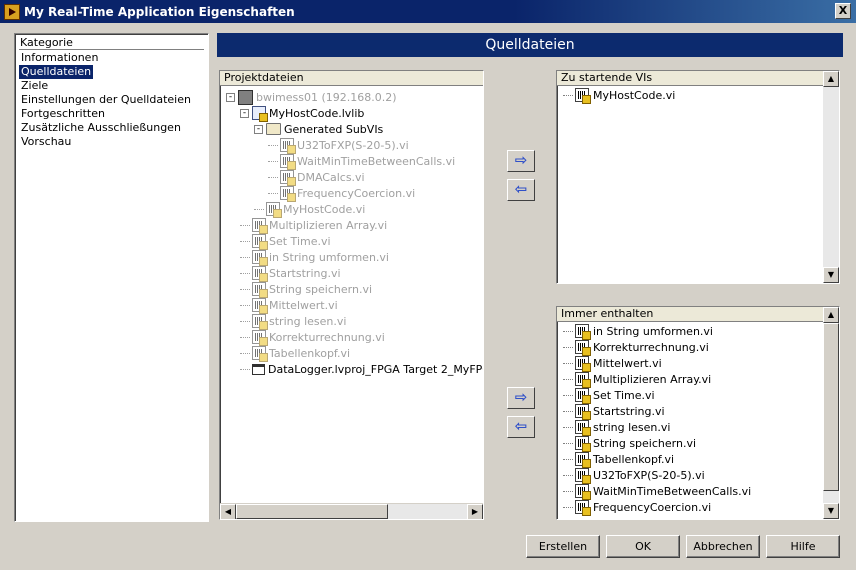 This screenshot has width=856, height=570. I want to click on scroll-right-icon: ▶, so click(475, 511).